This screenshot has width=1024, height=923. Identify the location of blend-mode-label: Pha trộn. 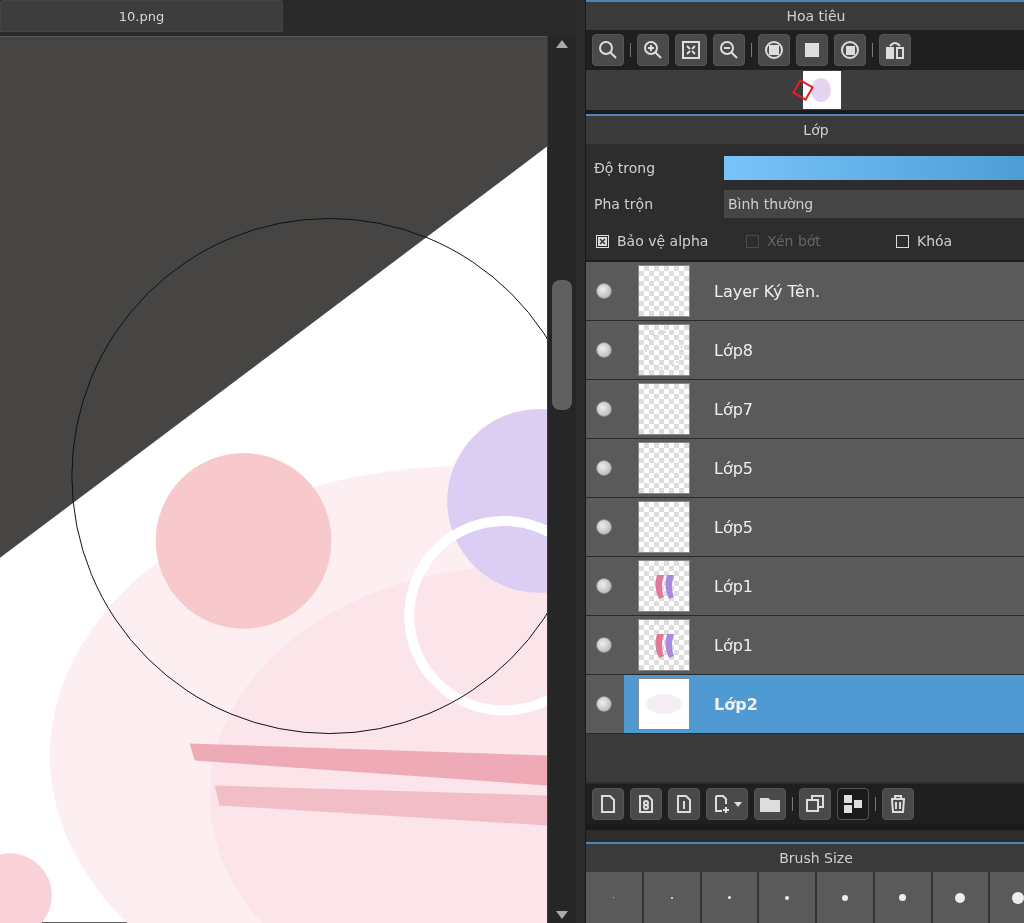
(624, 204).